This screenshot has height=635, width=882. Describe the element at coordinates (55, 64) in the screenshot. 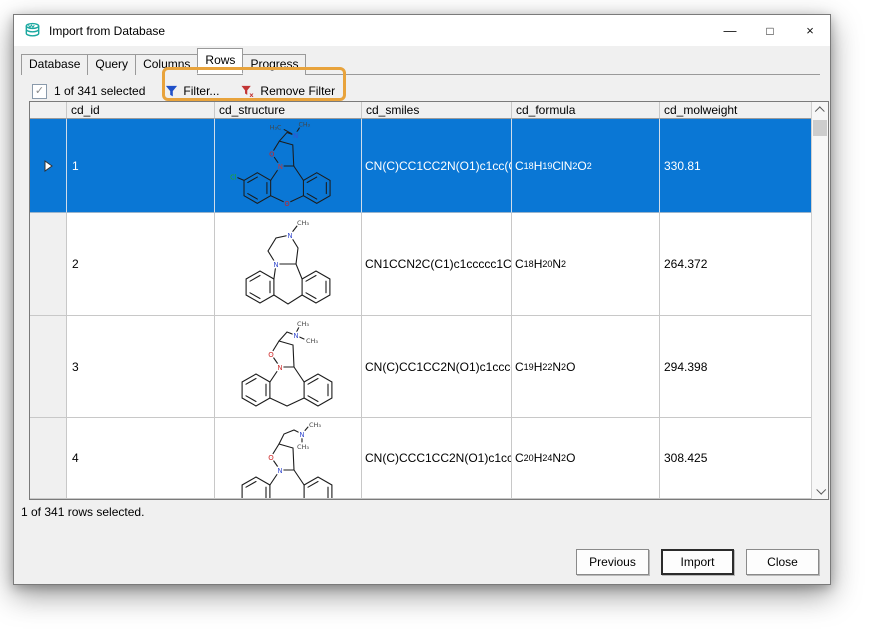

I see `tab-database: Database` at that location.